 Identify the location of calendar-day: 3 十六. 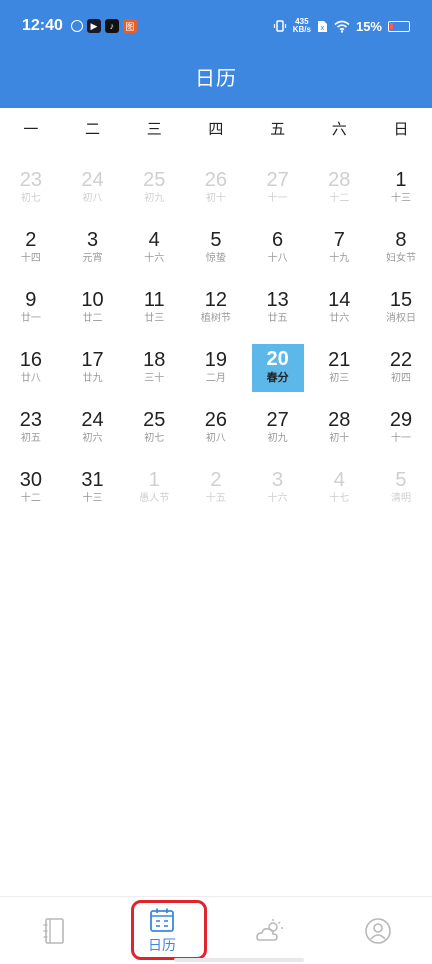
(278, 492).